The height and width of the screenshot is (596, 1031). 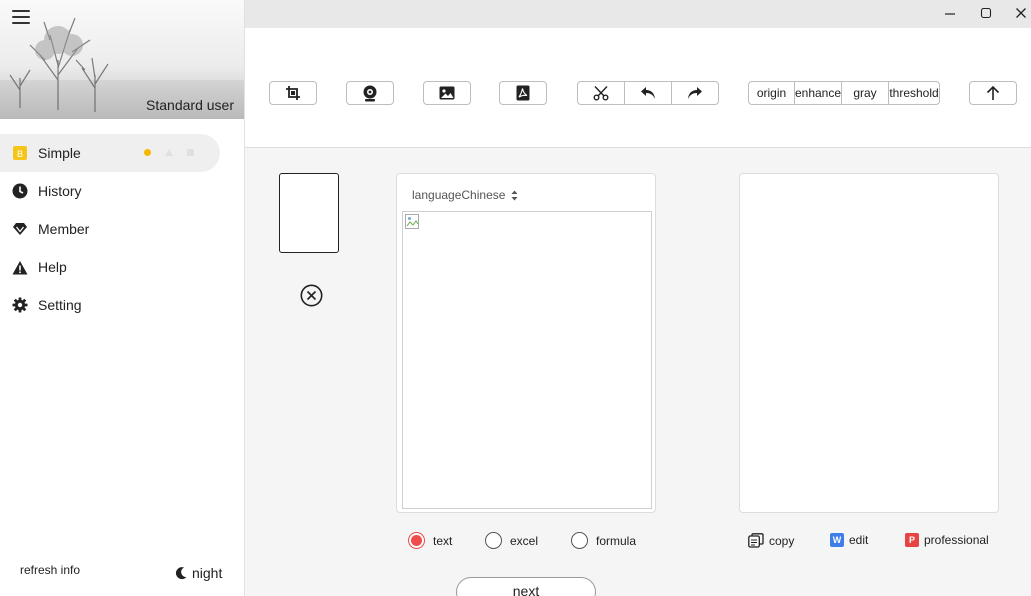 I want to click on minimize-button, so click(x=950, y=13).